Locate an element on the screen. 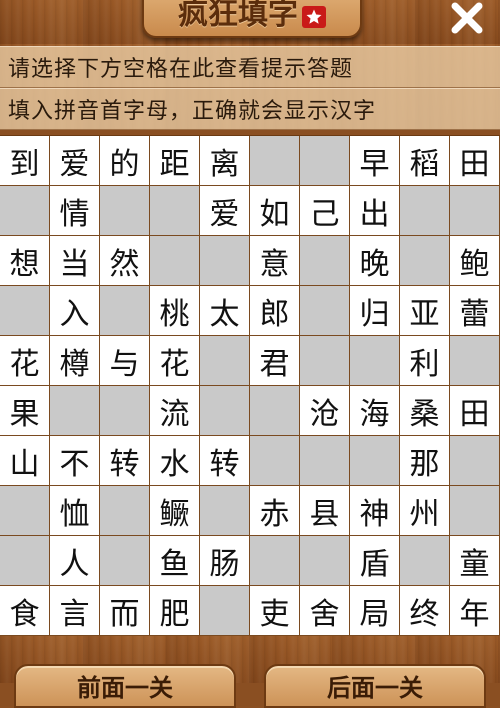 The width and height of the screenshot is (500, 708). grid-cell-filled: 入 is located at coordinates (75, 311).